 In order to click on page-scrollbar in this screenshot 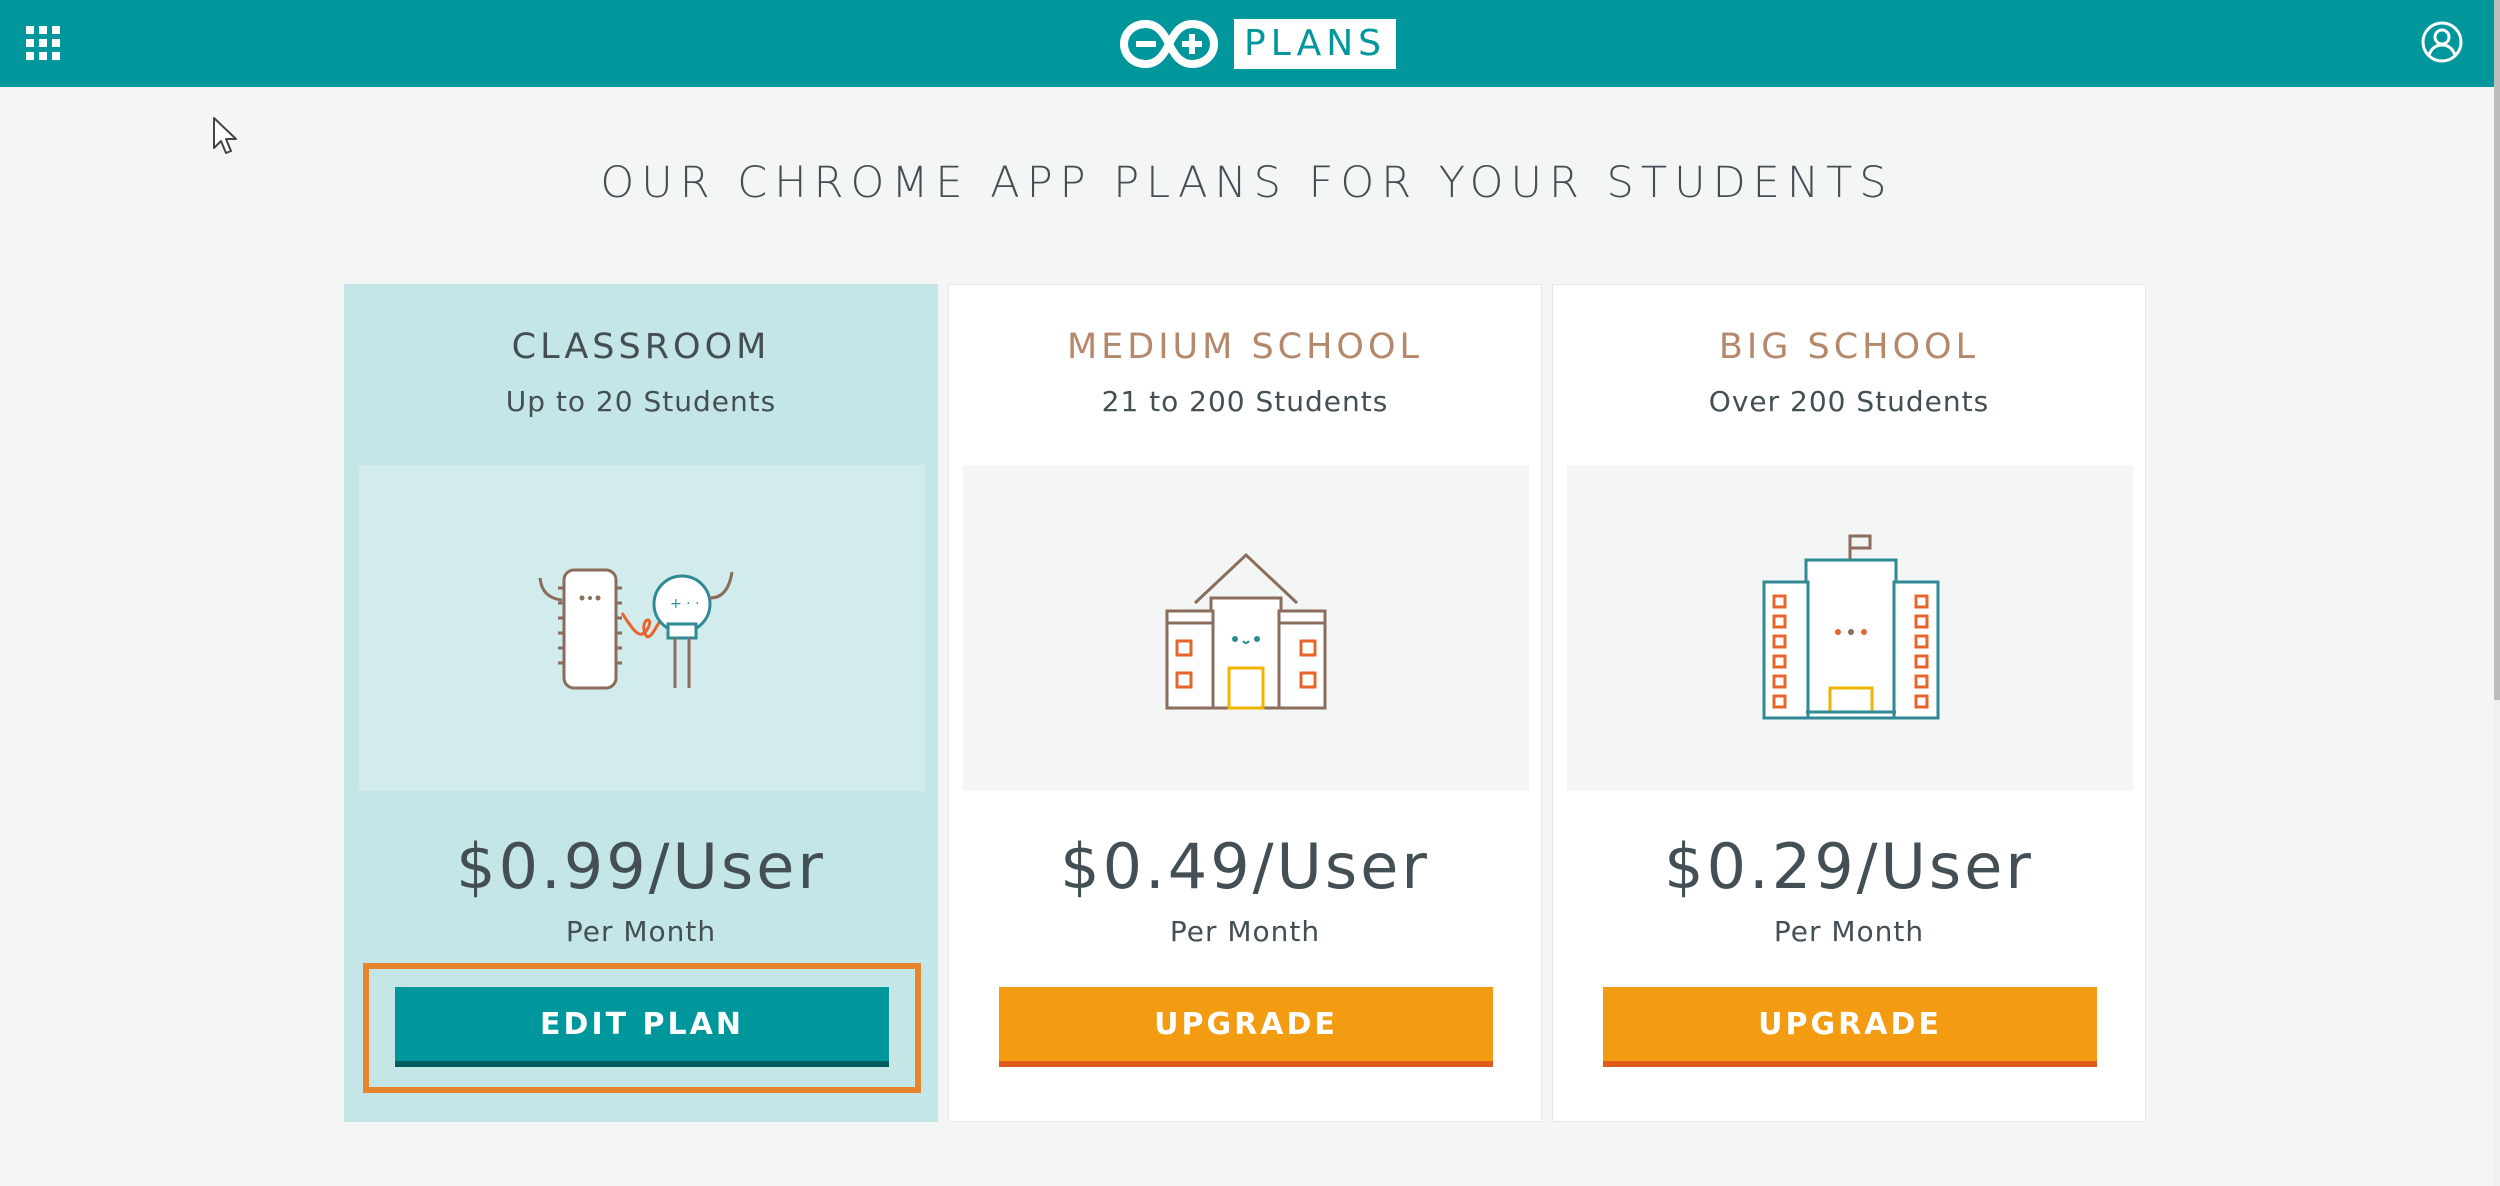, I will do `click(2497, 593)`.